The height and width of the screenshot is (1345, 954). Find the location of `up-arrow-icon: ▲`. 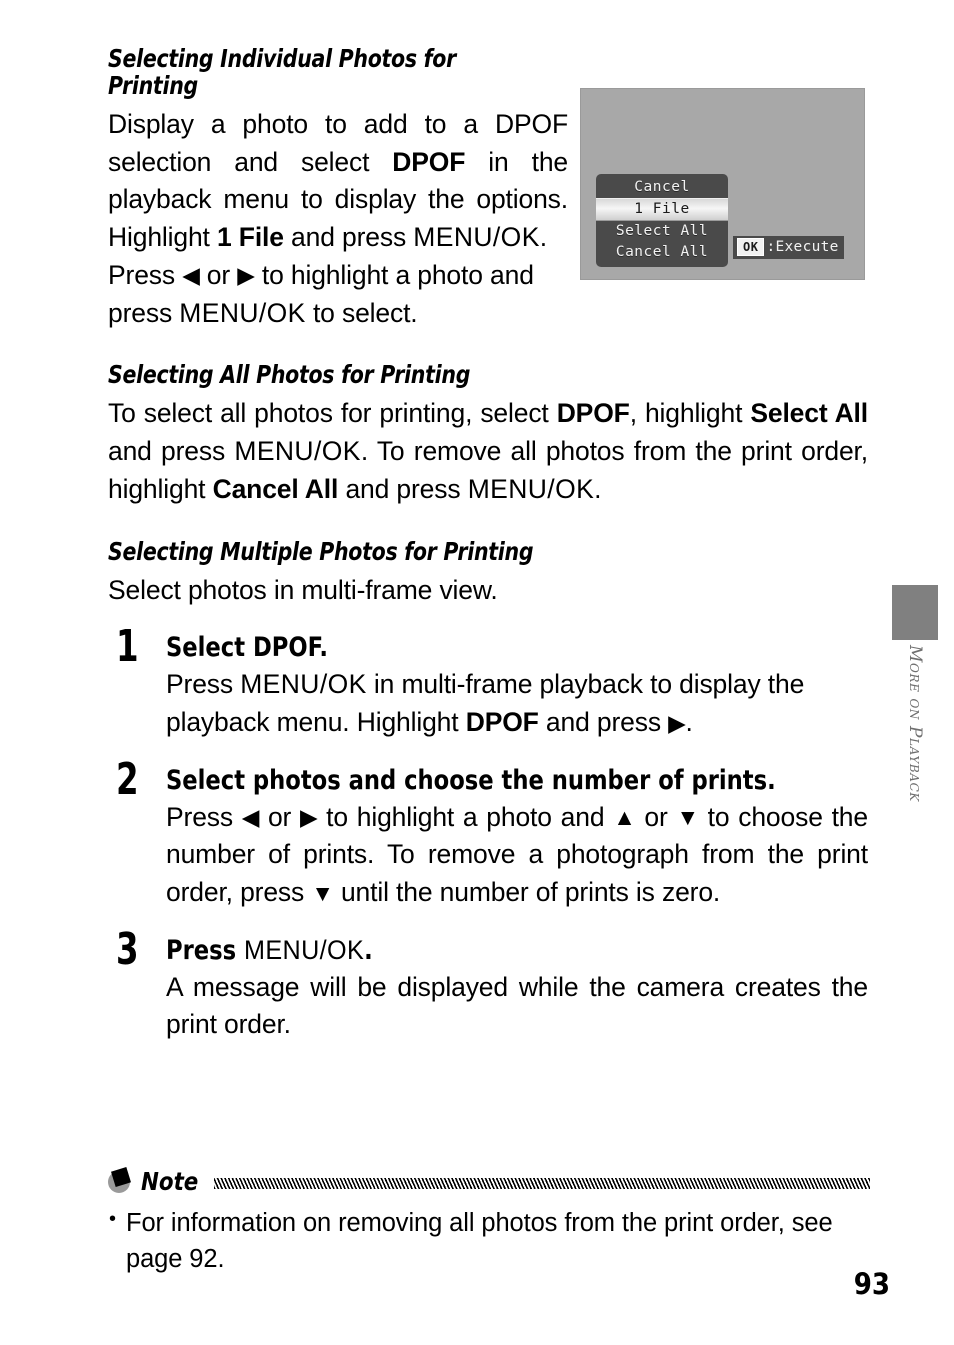

up-arrow-icon: ▲ is located at coordinates (624, 817).